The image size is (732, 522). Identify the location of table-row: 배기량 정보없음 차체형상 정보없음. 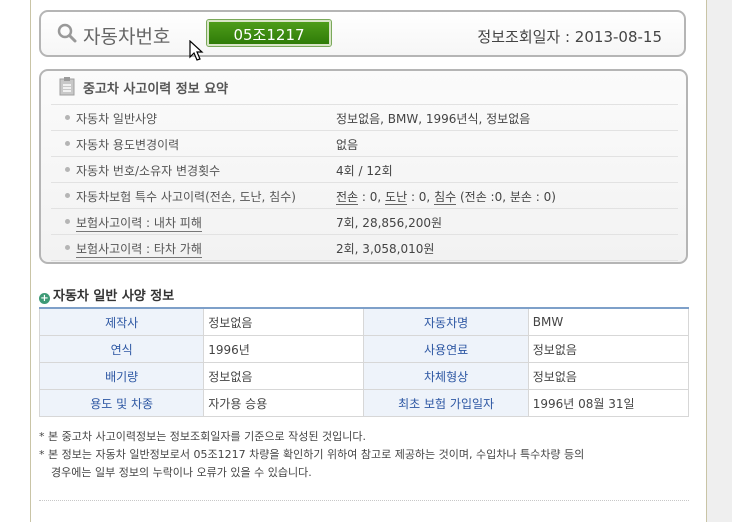
(364, 376).